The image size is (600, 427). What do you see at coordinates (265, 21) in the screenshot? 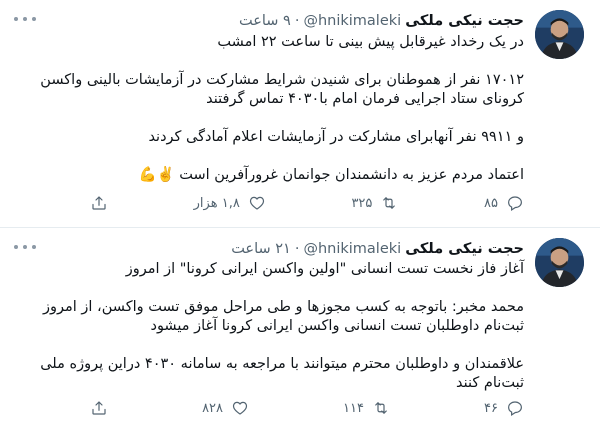
I see `timestamp: ۹ ساعت` at bounding box center [265, 21].